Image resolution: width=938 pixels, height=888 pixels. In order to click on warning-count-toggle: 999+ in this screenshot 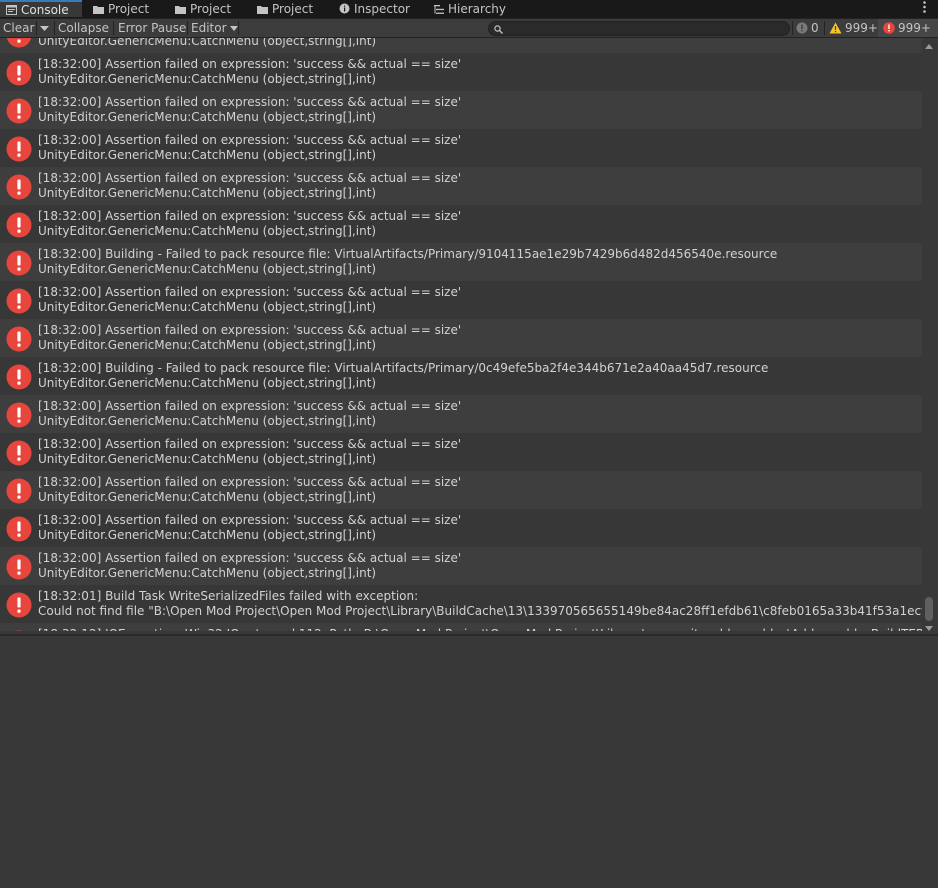, I will do `click(853, 28)`.